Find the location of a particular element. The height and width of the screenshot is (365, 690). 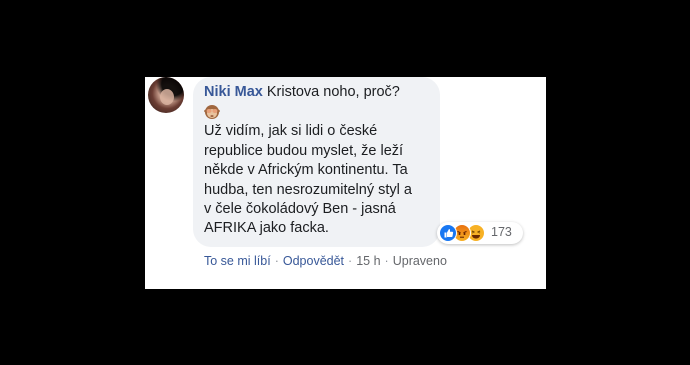

reaction-count: 173 is located at coordinates (501, 232).